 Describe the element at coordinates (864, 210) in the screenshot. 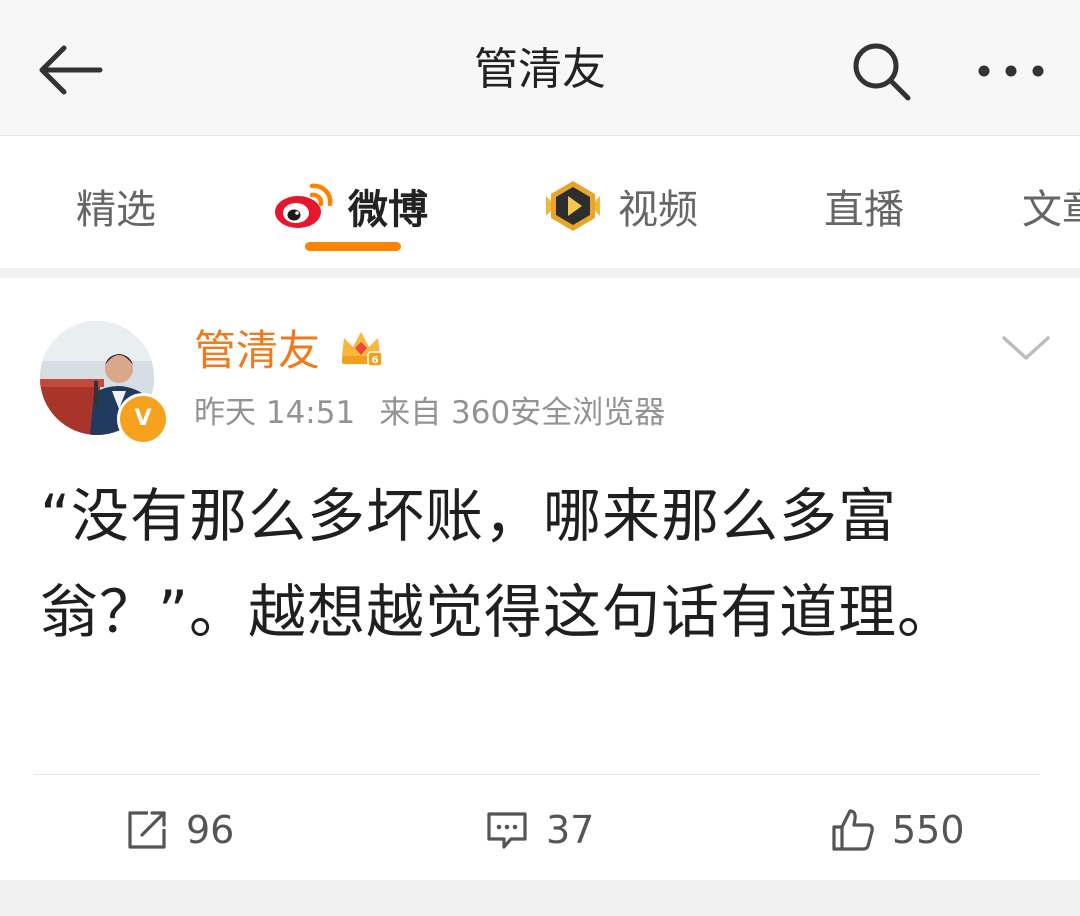

I see `tab-label: 直播` at that location.